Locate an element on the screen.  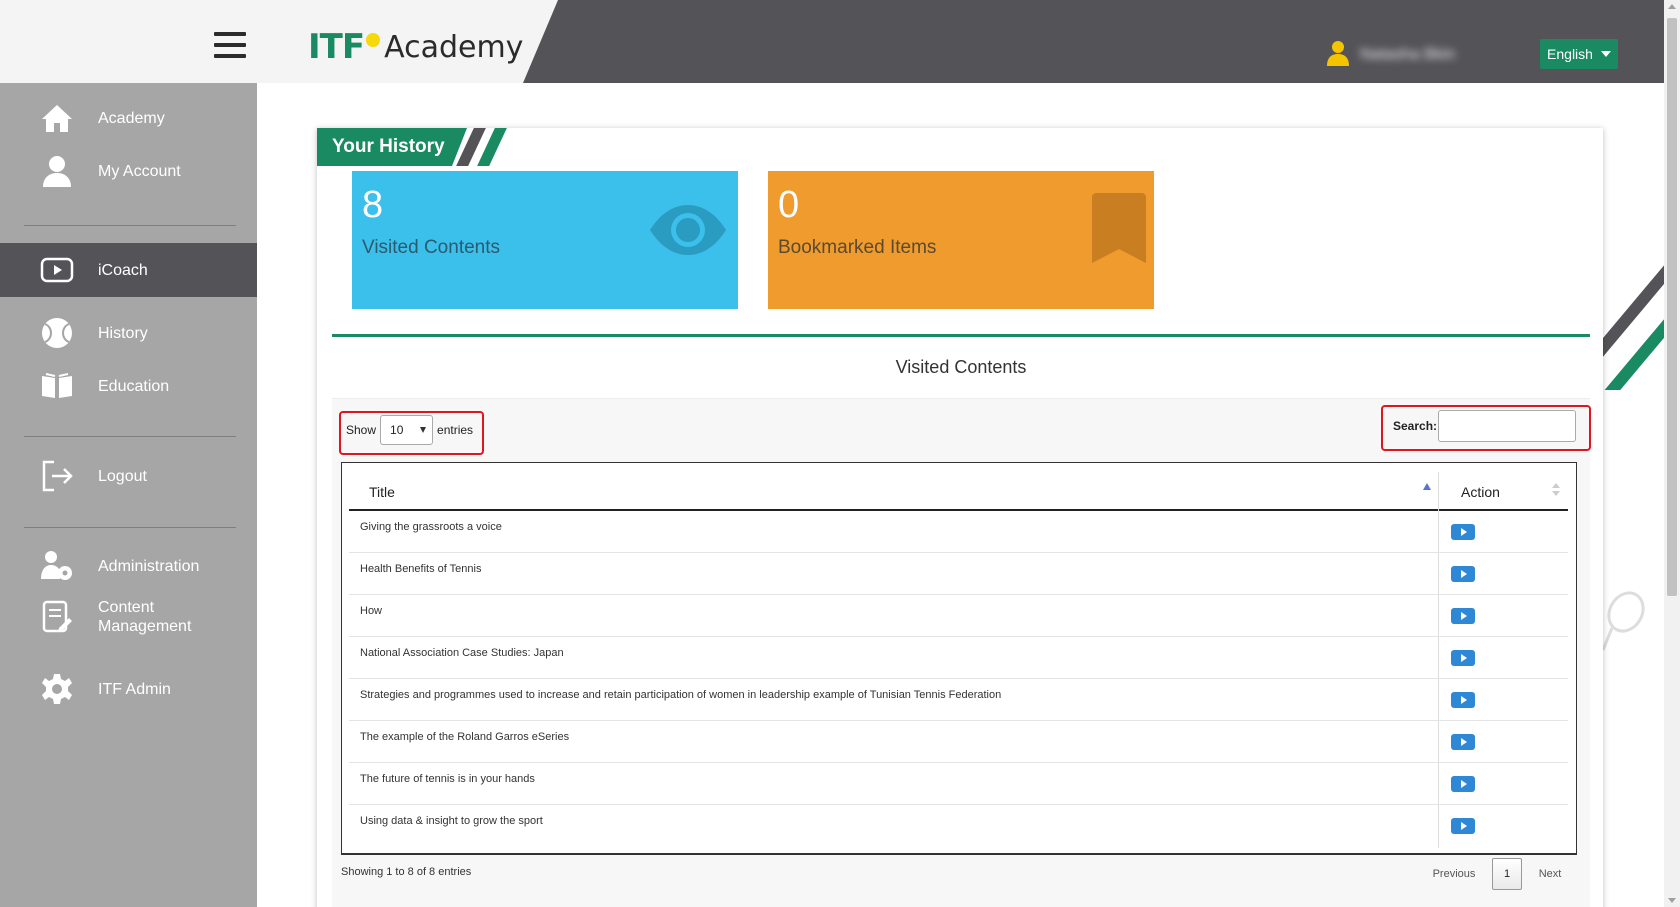
document-edit-icon is located at coordinates (57, 617).